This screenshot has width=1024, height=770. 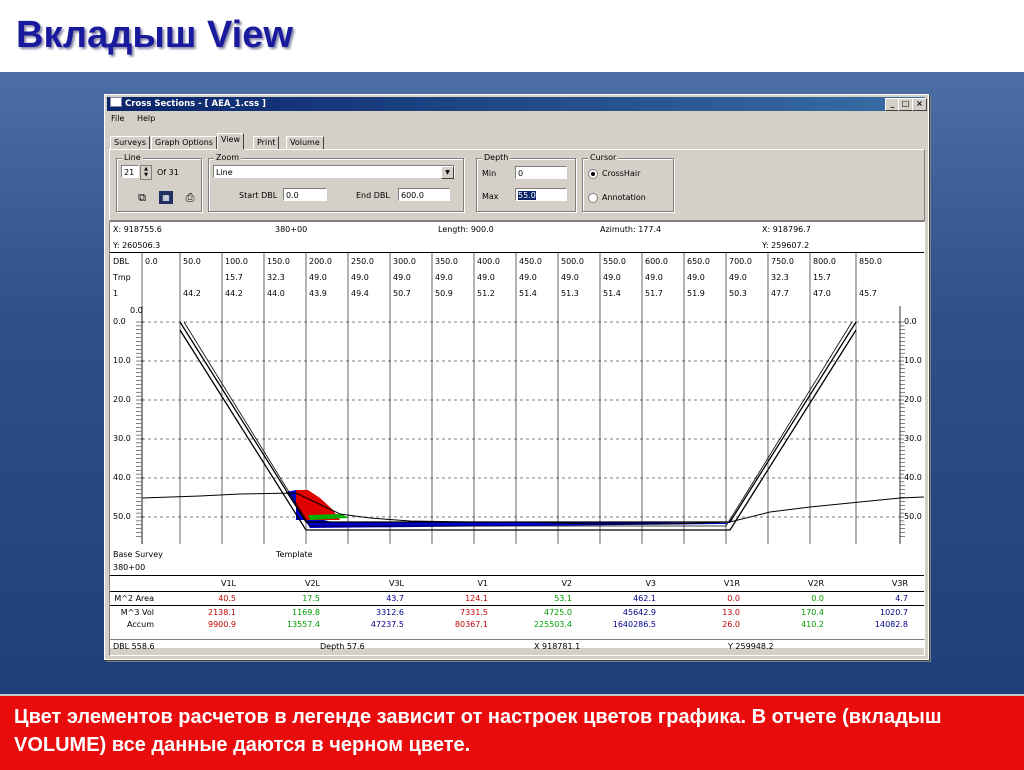 What do you see at coordinates (387, 624) in the screenshot?
I see `legend-value: 47237.5` at bounding box center [387, 624].